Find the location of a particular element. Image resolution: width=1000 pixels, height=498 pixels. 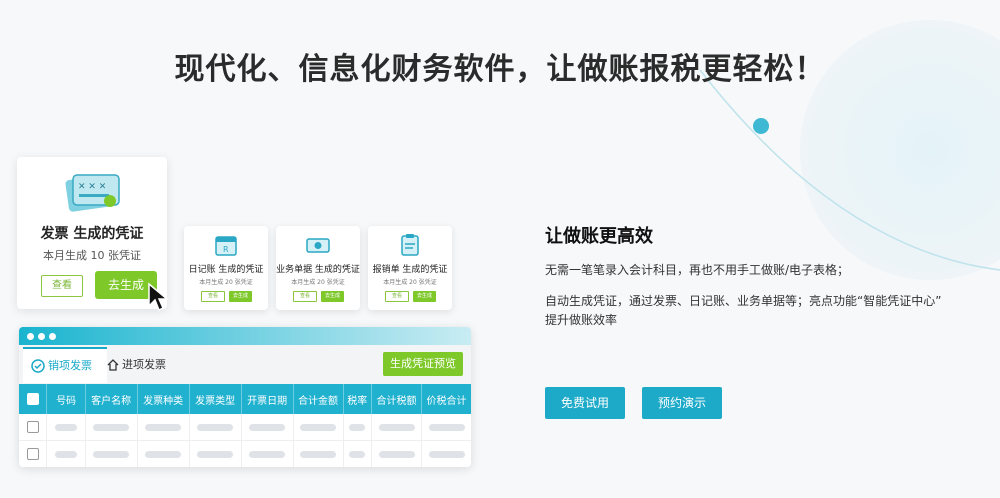

column-header: 客户名称 is located at coordinates (112, 399).